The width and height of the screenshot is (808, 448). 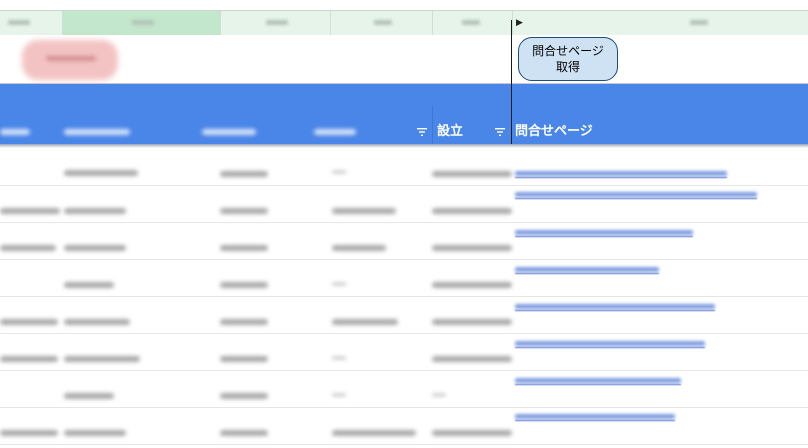 I want to click on table-header-row: 設立 問合せページ, so click(x=404, y=114).